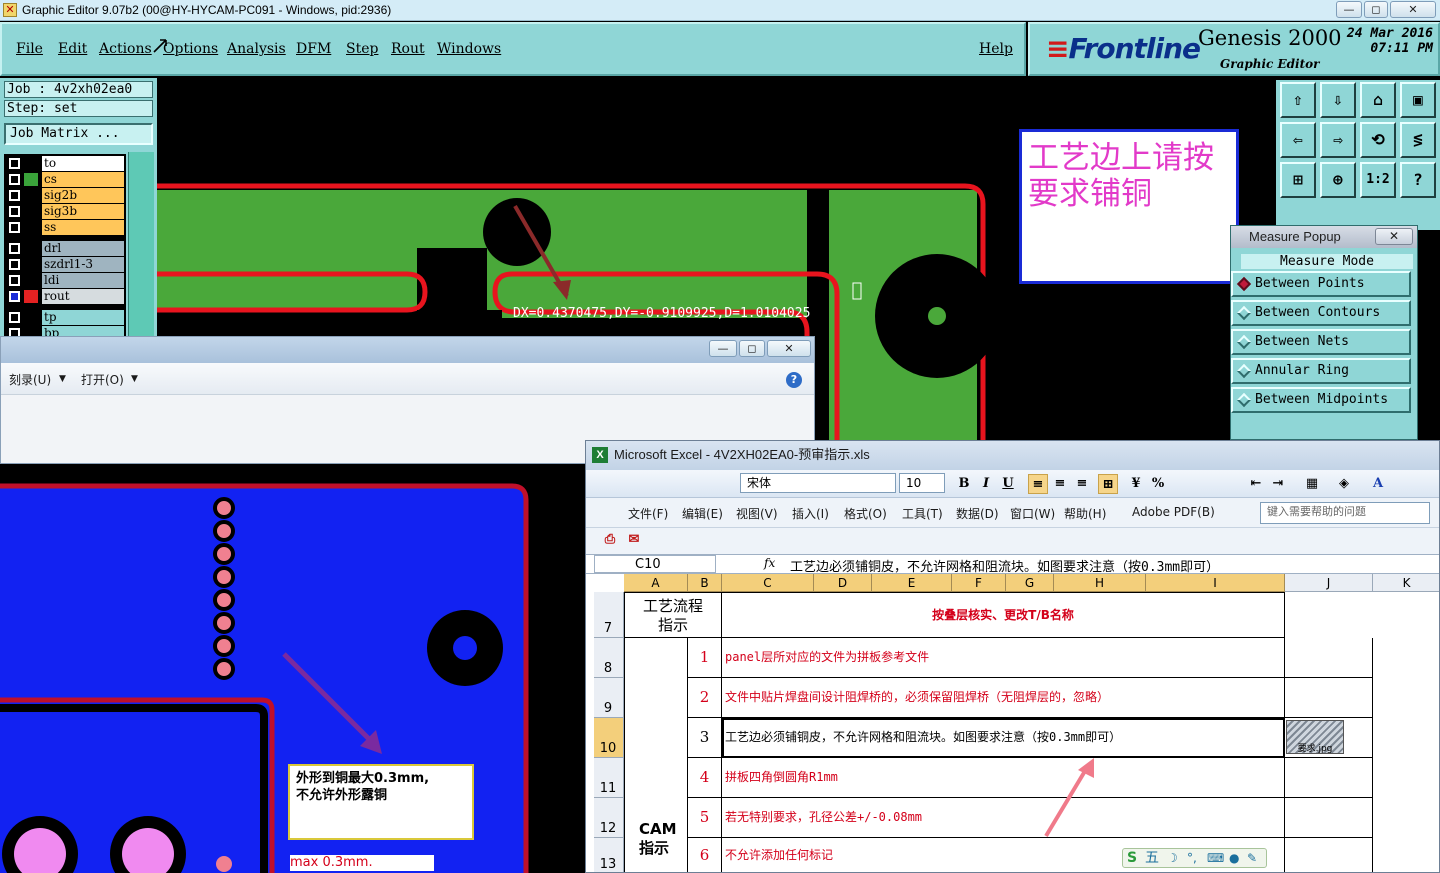  What do you see at coordinates (1158, 484) in the screenshot?
I see `percent-icon: %` at bounding box center [1158, 484].